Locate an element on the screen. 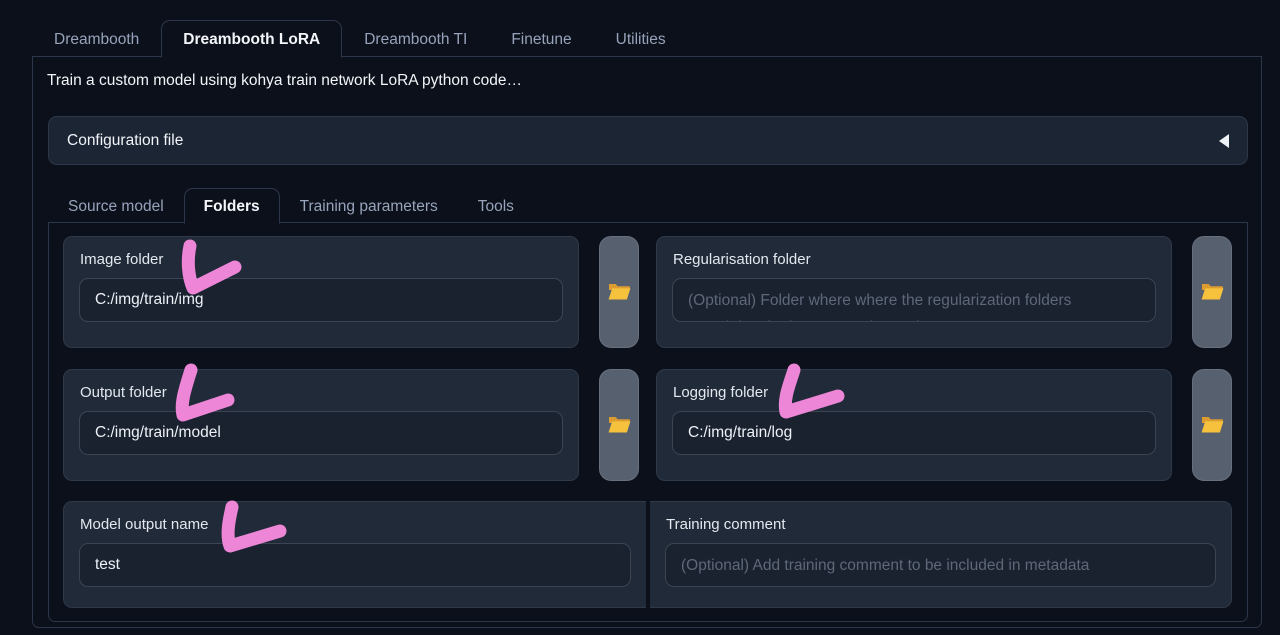 This screenshot has height=635, width=1280. output-folder-label: Output folder is located at coordinates (123, 392).